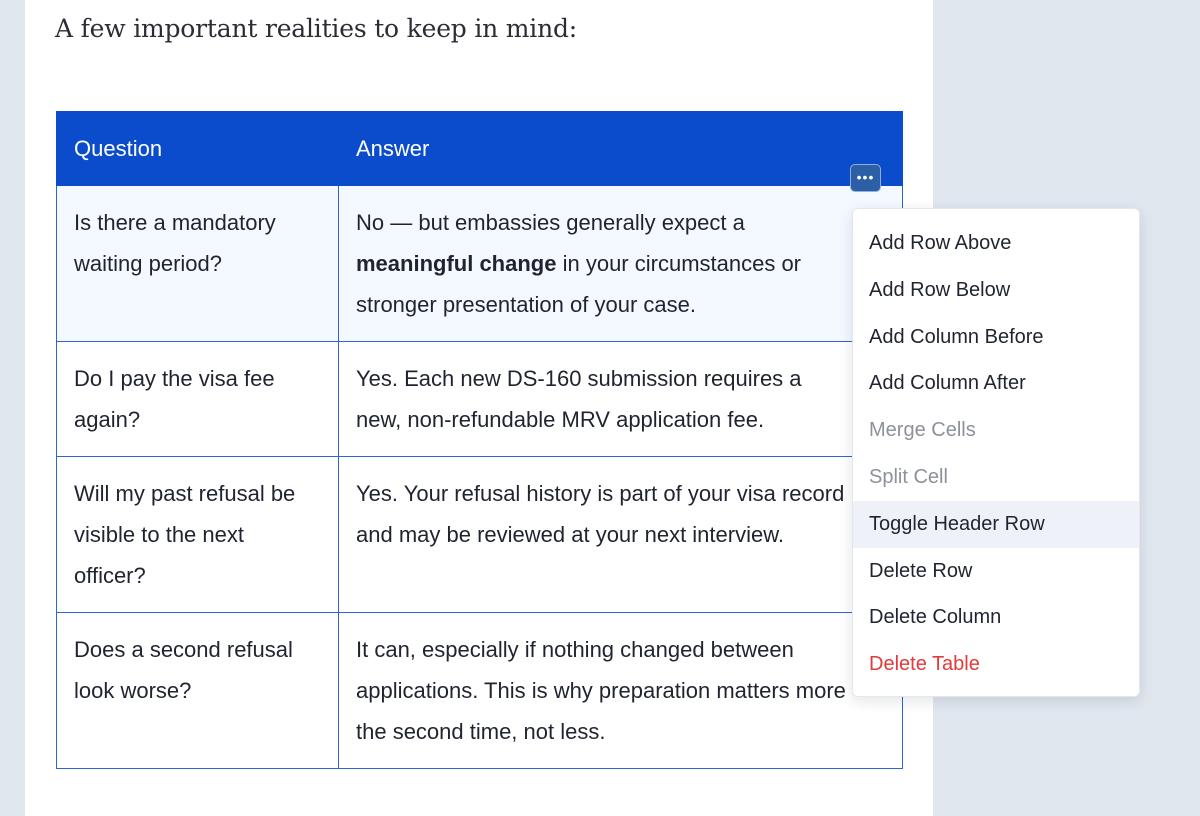  What do you see at coordinates (197, 263) in the screenshot?
I see `question-cell: Is there a mandatory waiting period?` at bounding box center [197, 263].